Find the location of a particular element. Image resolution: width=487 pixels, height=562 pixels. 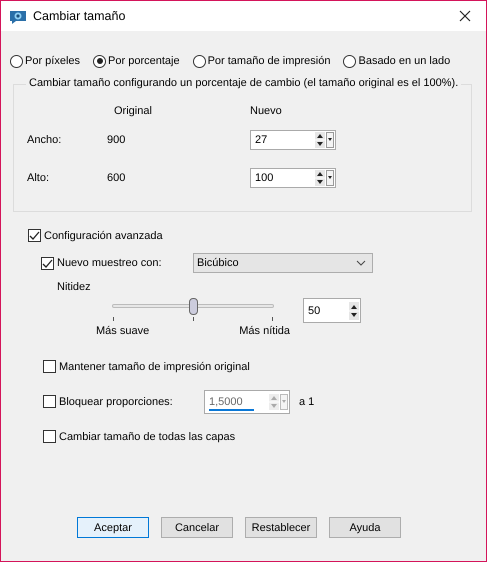

checkbox-option: Mantener tamaño de impresión original is located at coordinates (146, 366).